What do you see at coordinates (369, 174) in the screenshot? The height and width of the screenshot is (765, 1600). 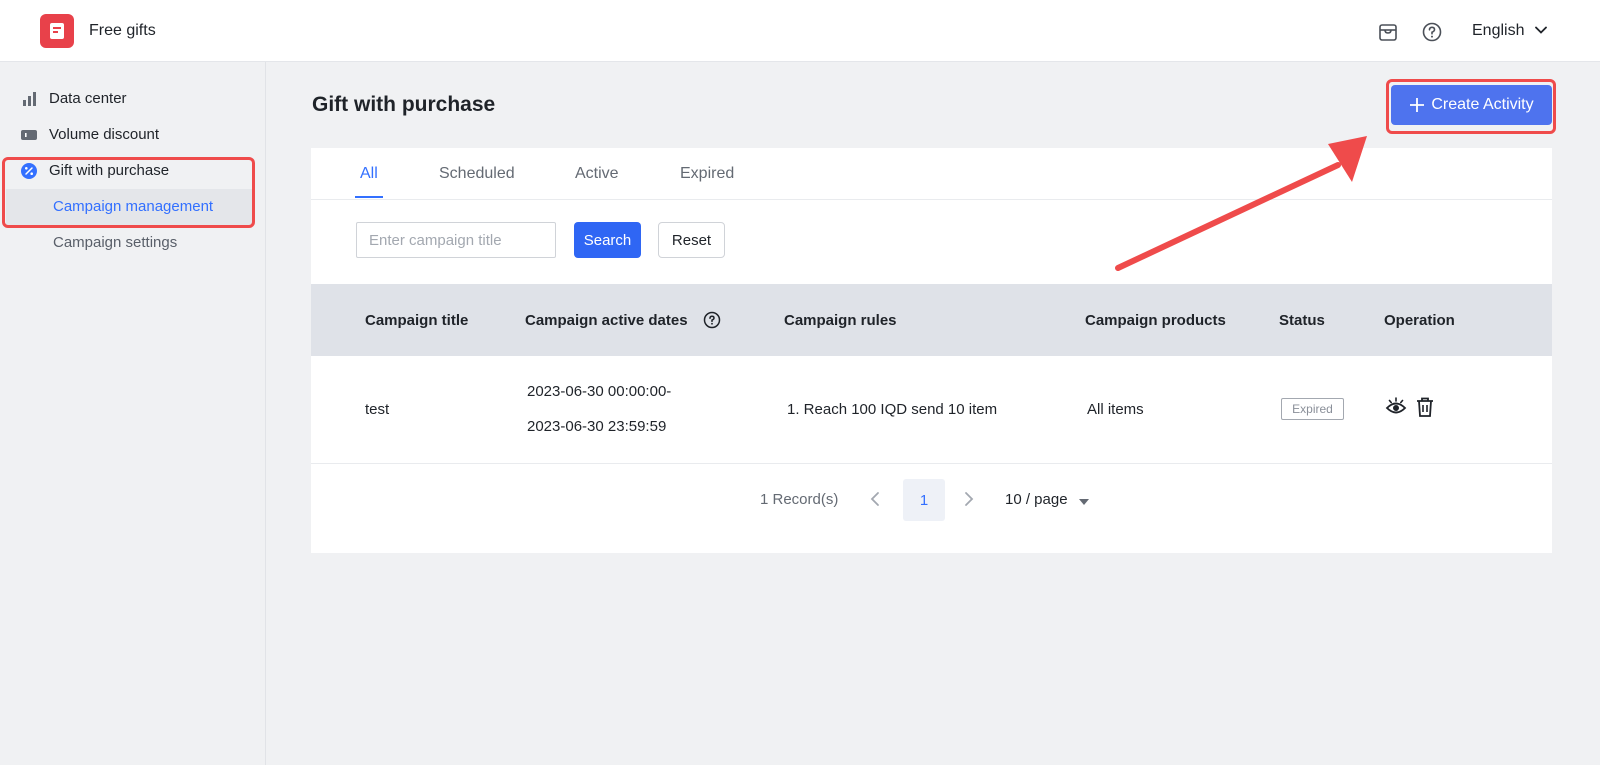 I see `tab-all: All` at bounding box center [369, 174].